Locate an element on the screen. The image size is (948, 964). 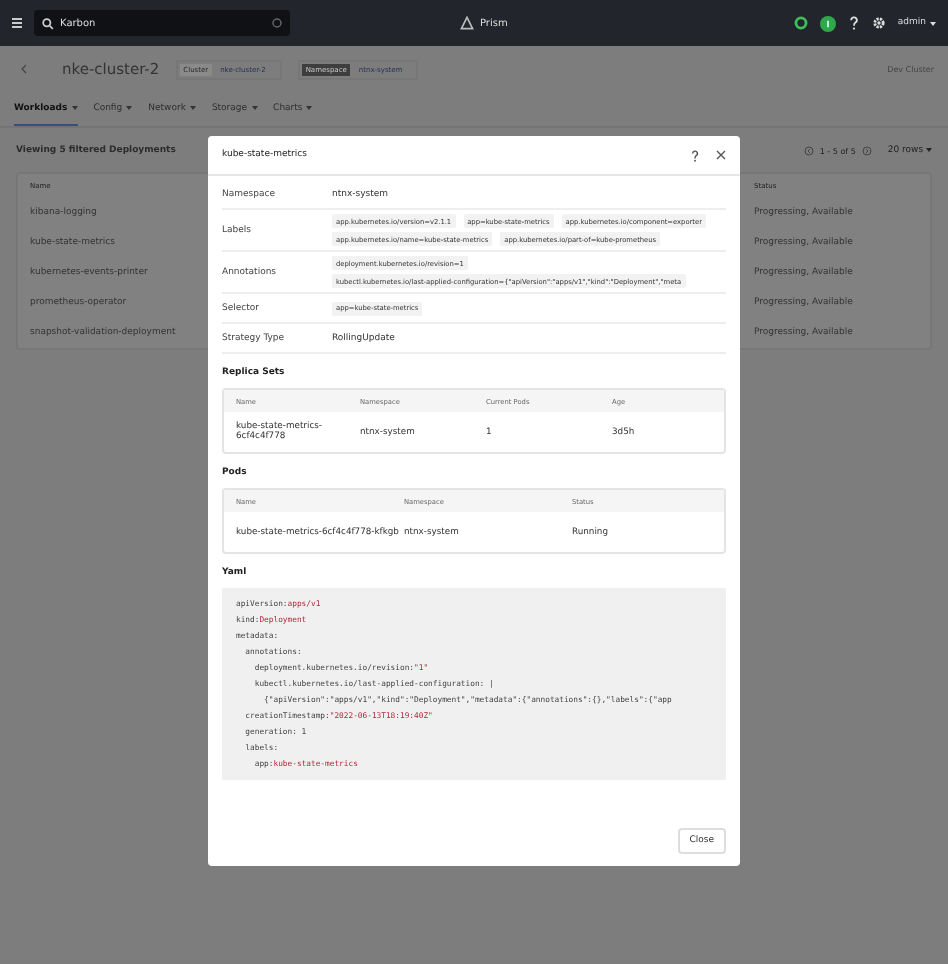
status-ring-icon is located at coordinates (800, 23).